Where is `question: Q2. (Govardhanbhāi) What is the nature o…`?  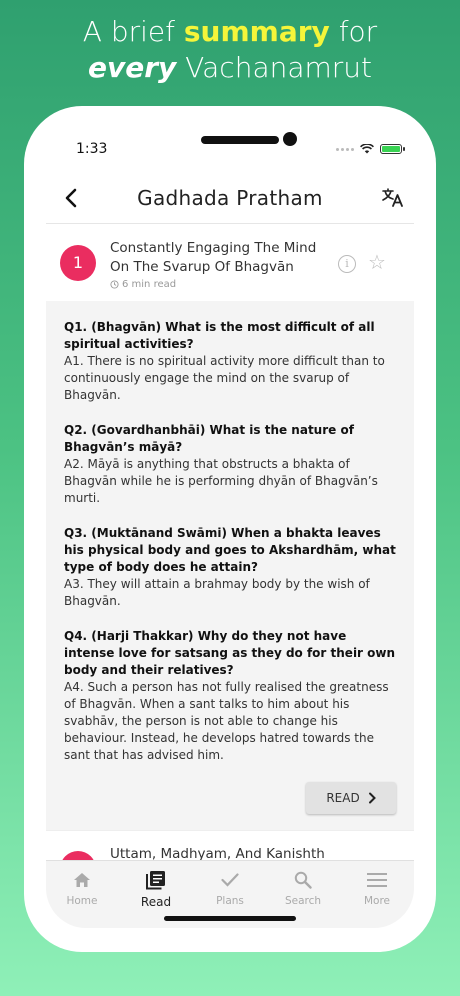 question: Q2. (Govardhanbhāi) What is the nature o… is located at coordinates (209, 438).